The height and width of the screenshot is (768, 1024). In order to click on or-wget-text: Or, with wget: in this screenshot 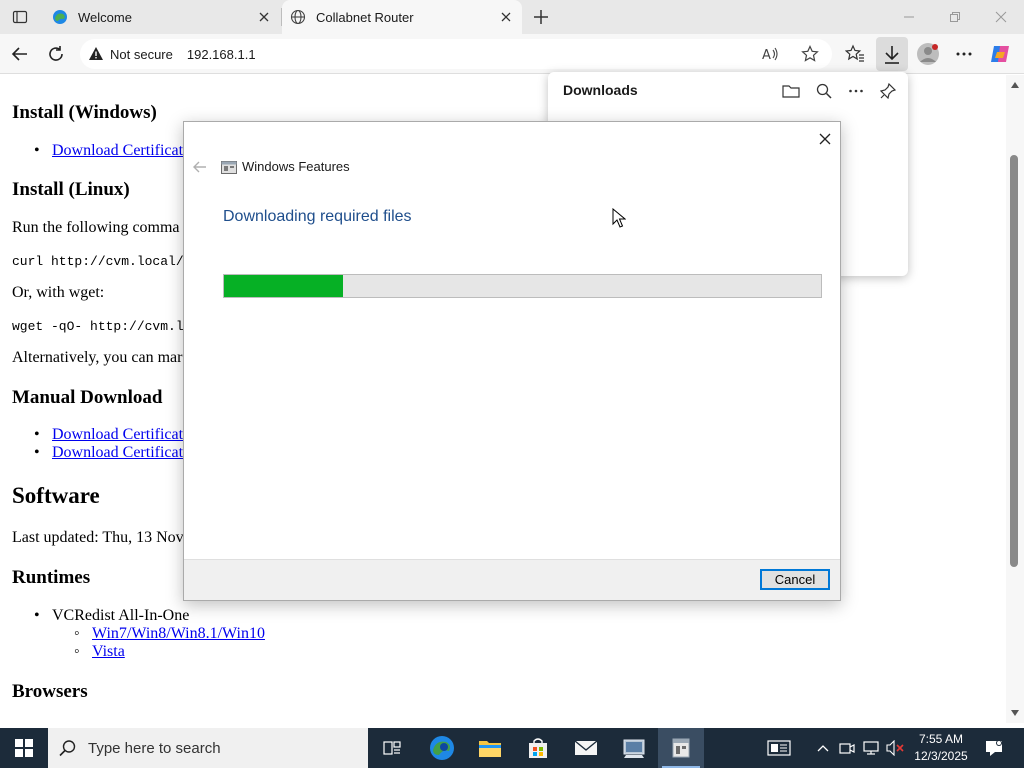, I will do `click(58, 292)`.